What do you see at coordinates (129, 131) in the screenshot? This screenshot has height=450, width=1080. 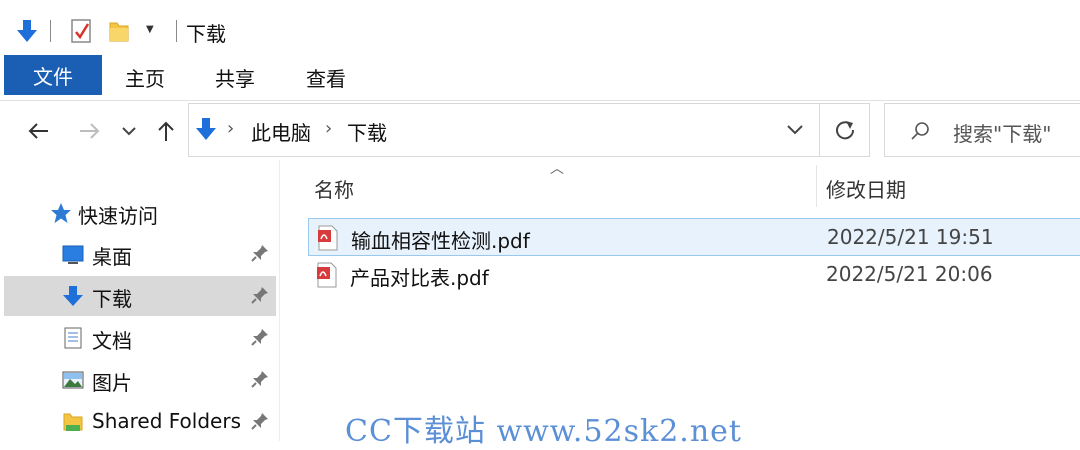 I see `chevron-down-icon` at bounding box center [129, 131].